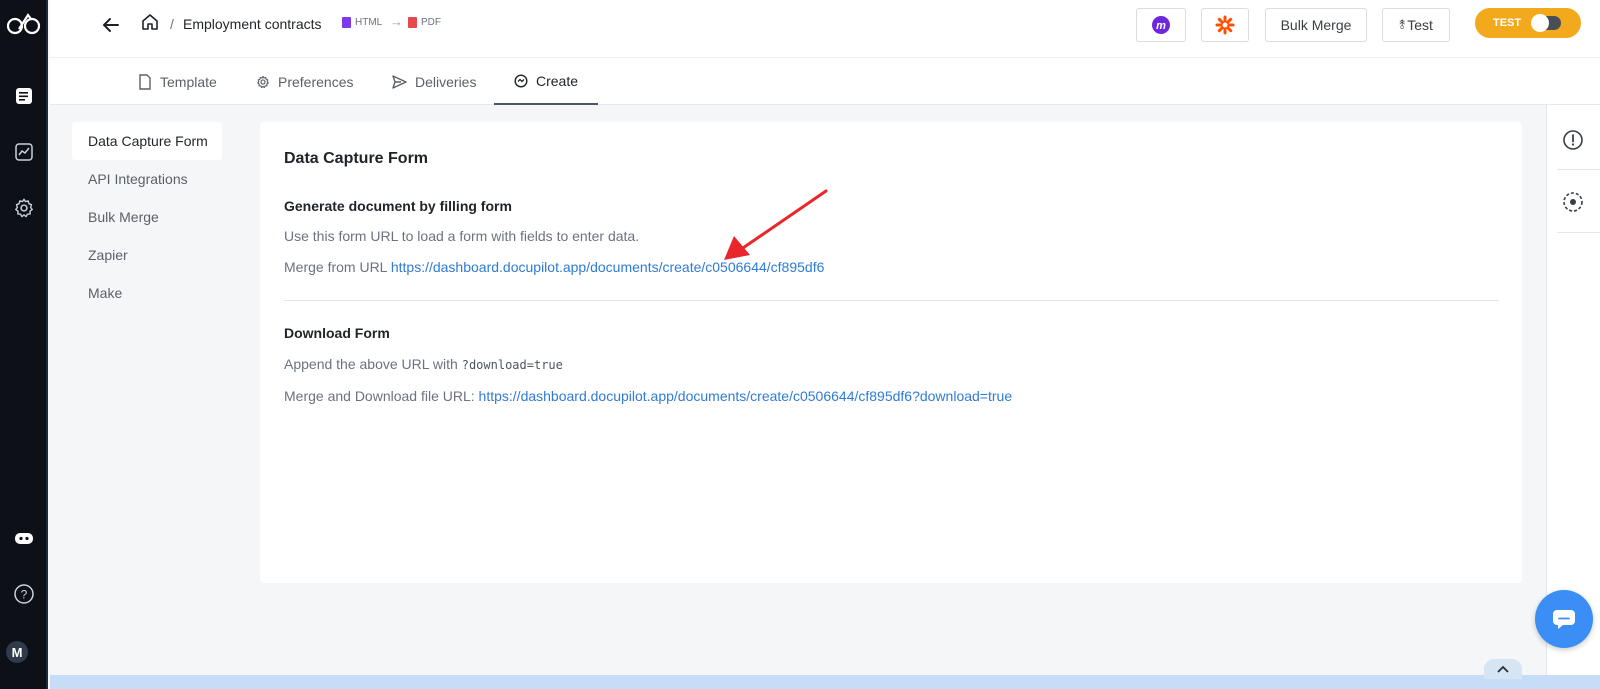  I want to click on create-icon, so click(521, 80).